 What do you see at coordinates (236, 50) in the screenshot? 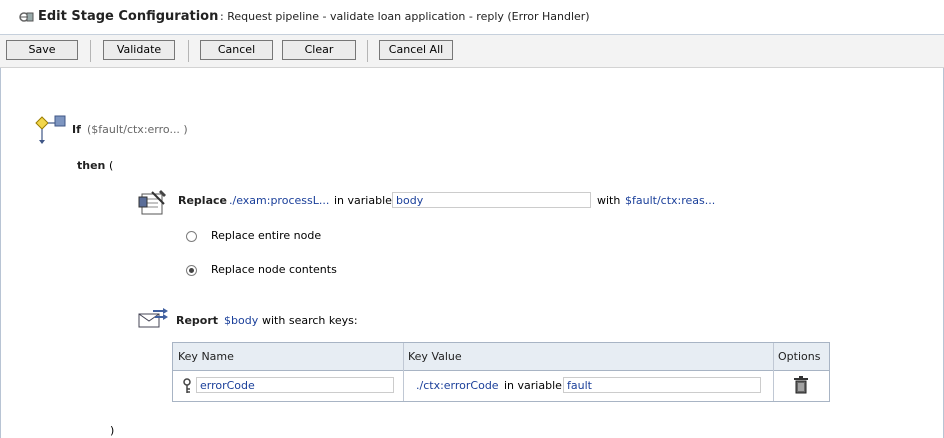
I see `cancel-button: Cancel` at bounding box center [236, 50].